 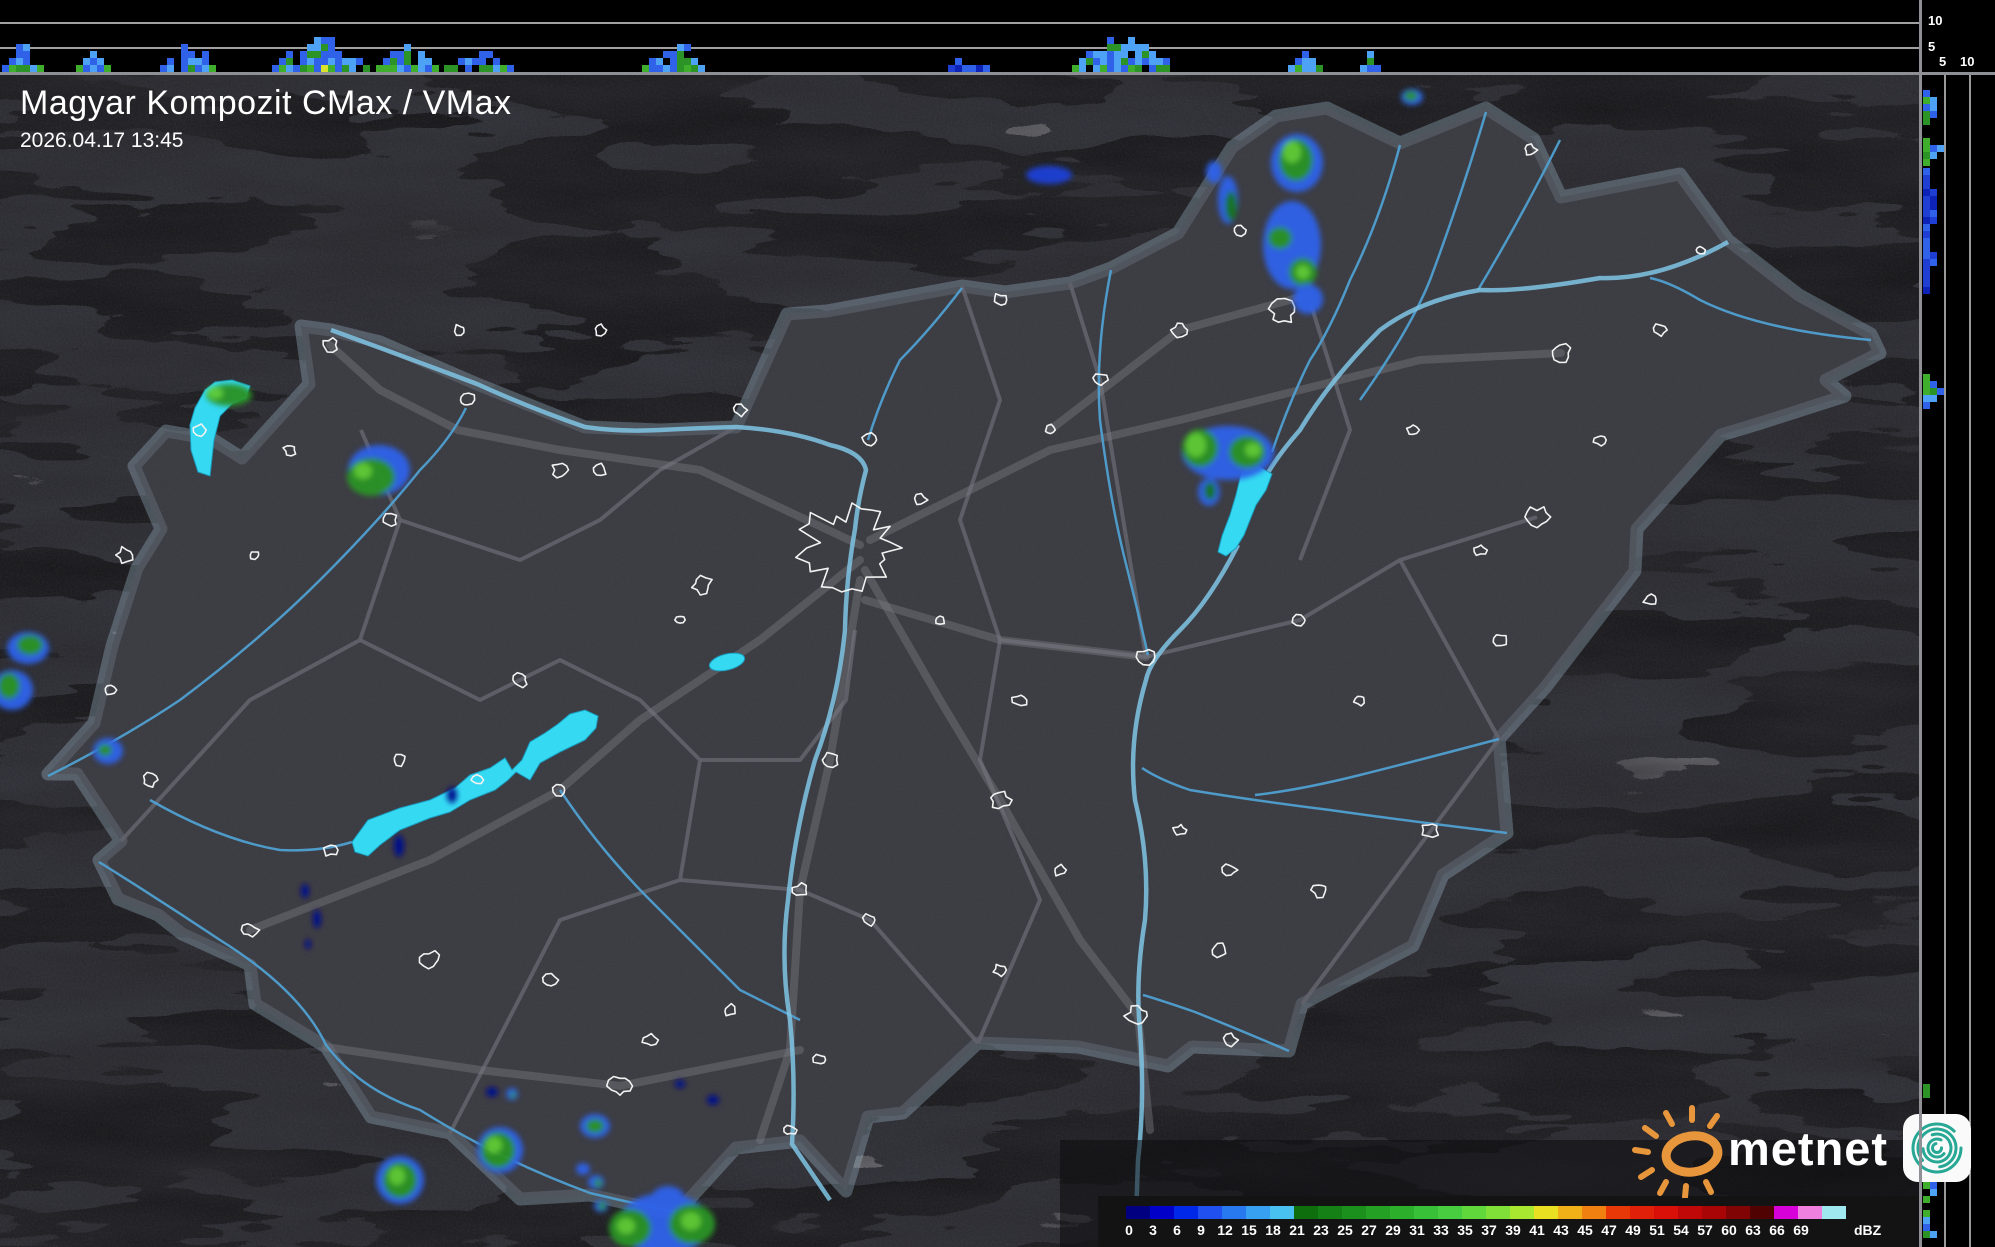 What do you see at coordinates (1932, 46) in the screenshot?
I see `top-axis-label-5km: 5` at bounding box center [1932, 46].